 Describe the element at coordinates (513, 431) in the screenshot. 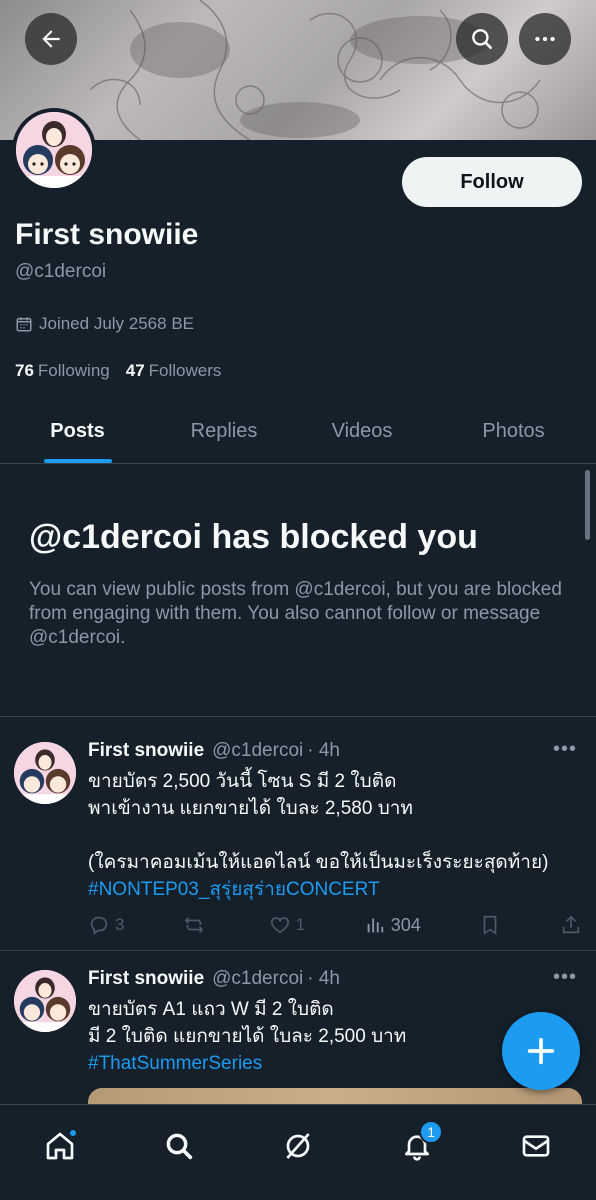

I see `tab-photos: Photos` at that location.